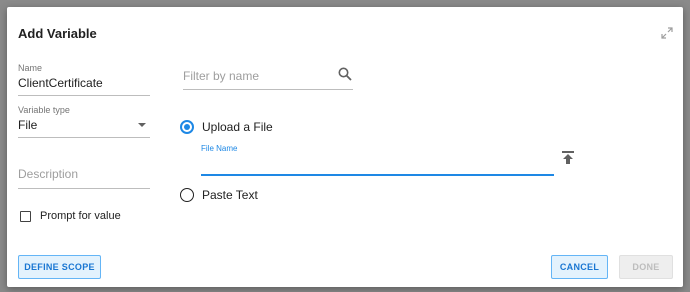  Describe the element at coordinates (187, 195) in the screenshot. I see `paste-text-radio` at that location.